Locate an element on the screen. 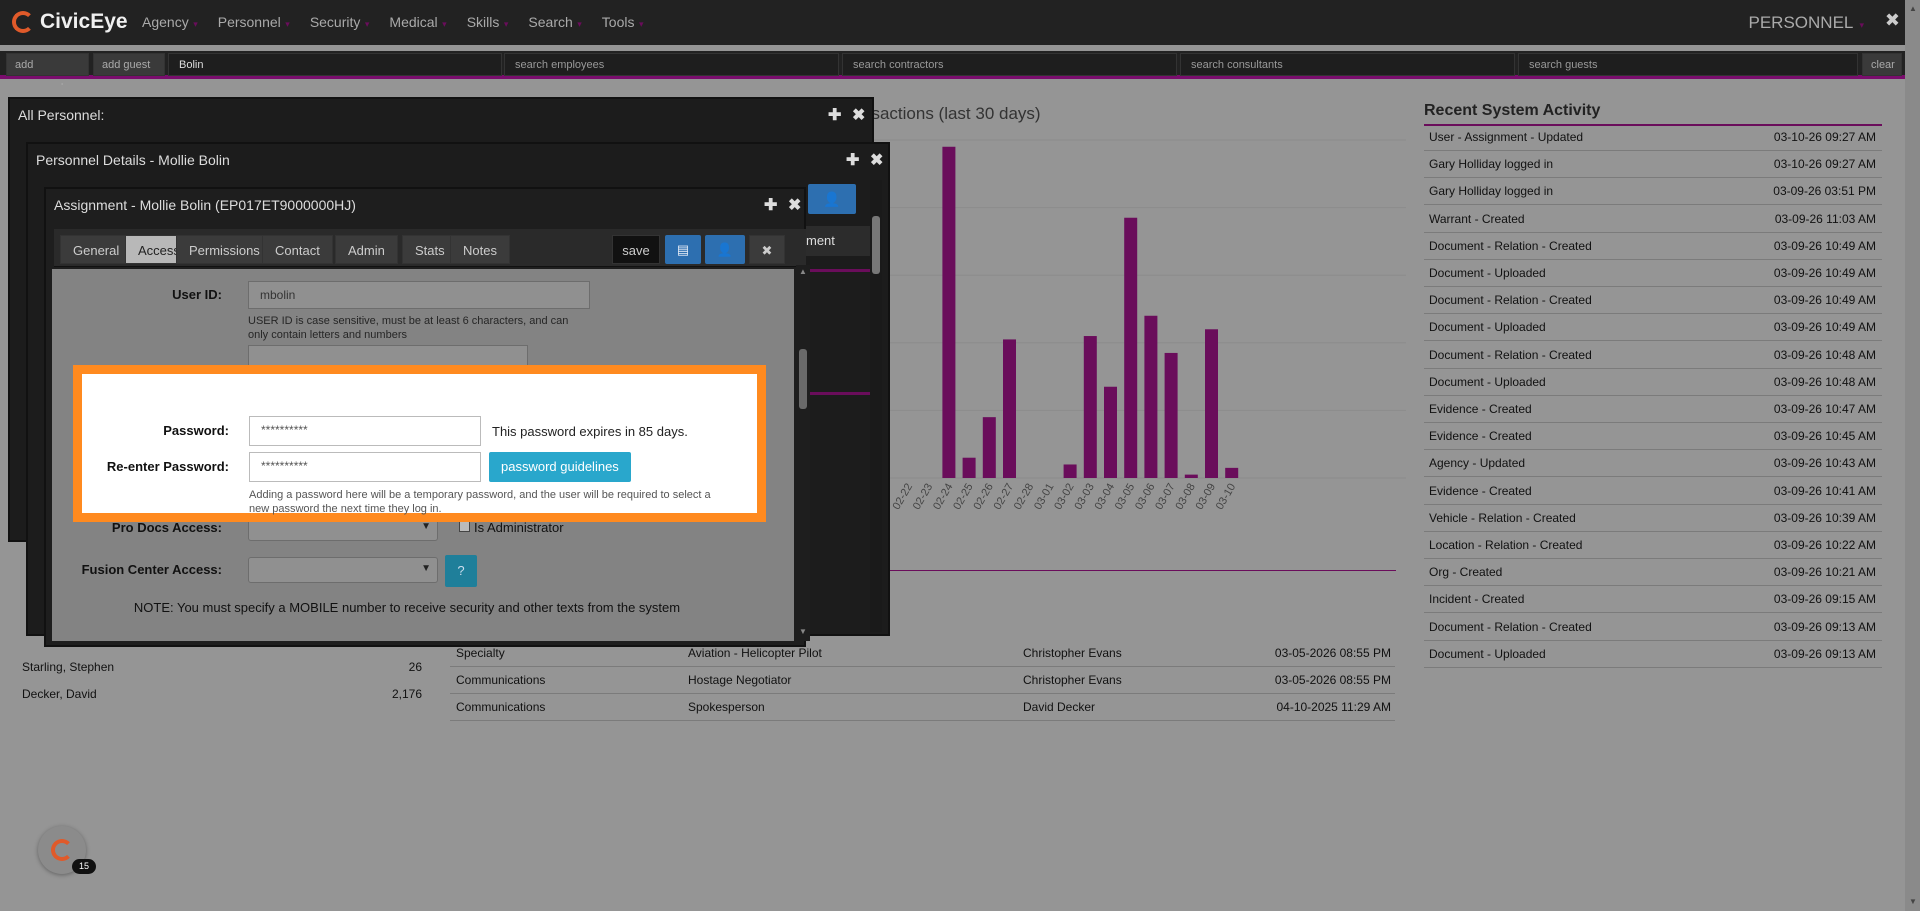  activity-row: Org - Created 03-09-26 10:21 AM is located at coordinates (1653, 573).